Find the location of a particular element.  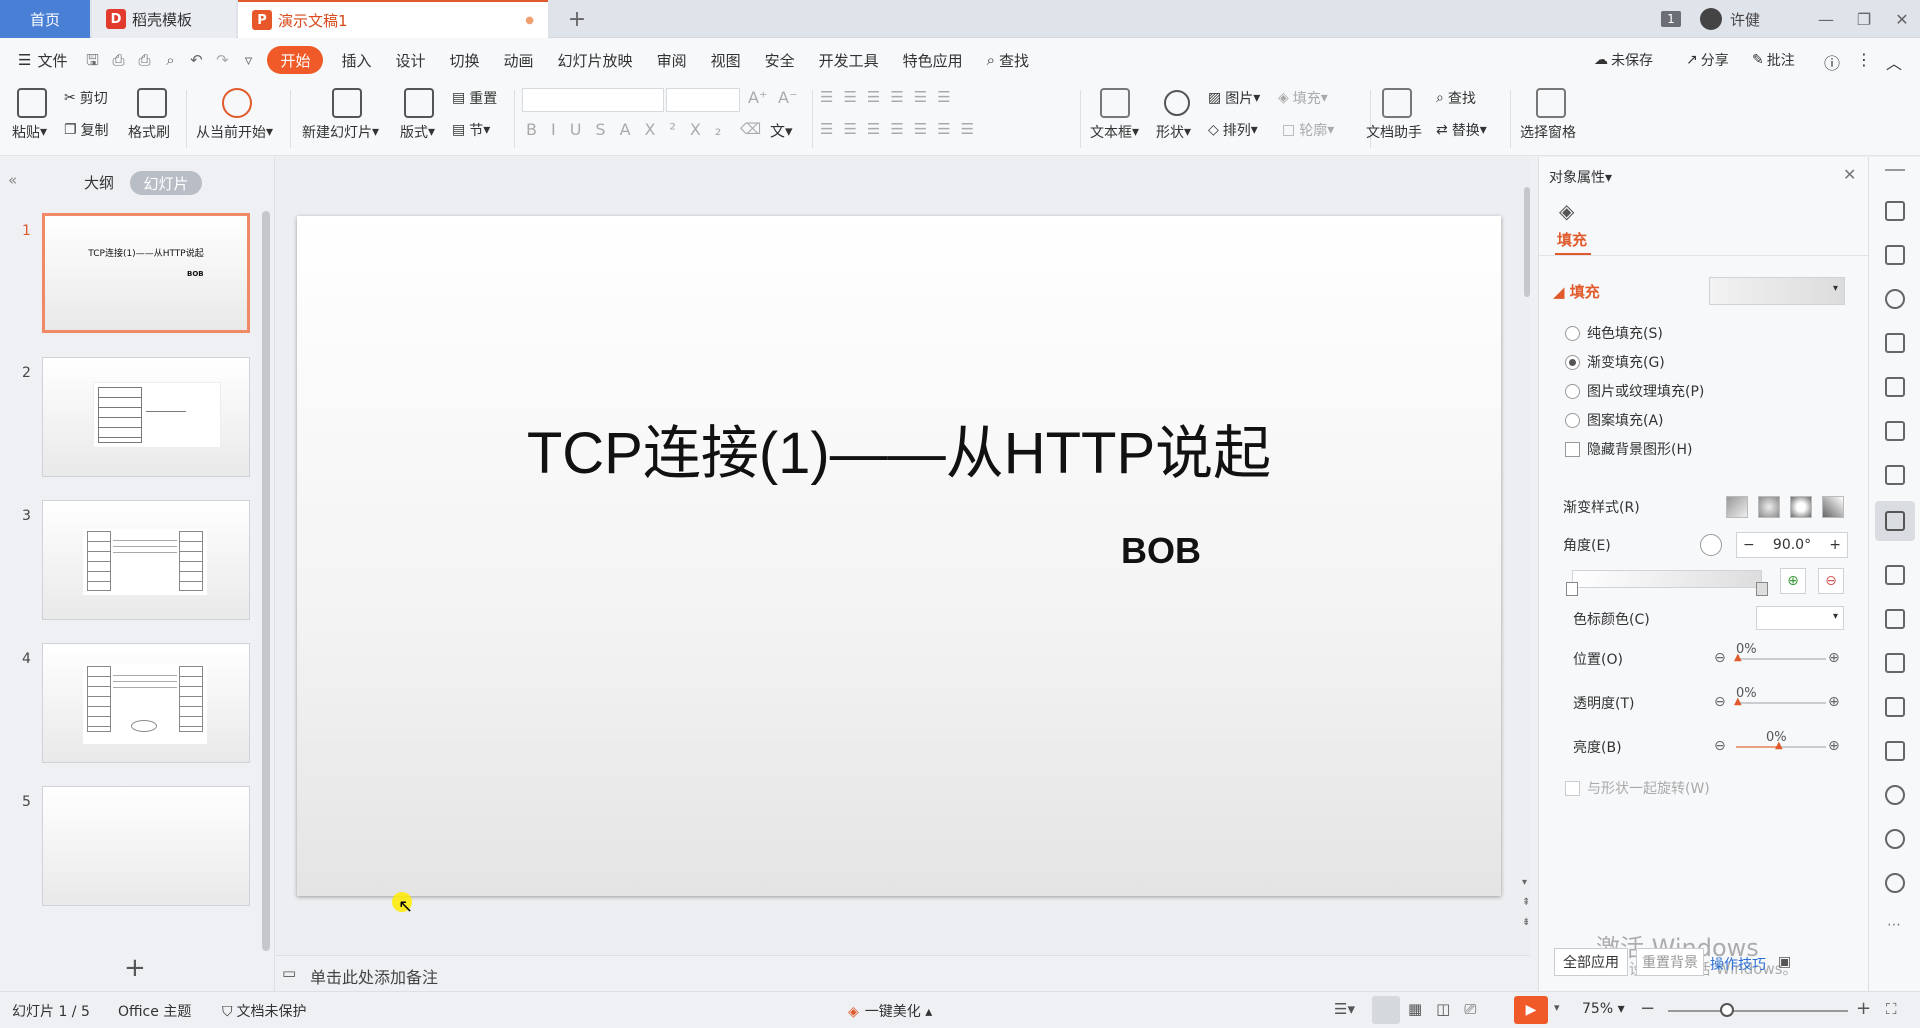

transparency-decrease-icon: ⊖ is located at coordinates (1720, 702).